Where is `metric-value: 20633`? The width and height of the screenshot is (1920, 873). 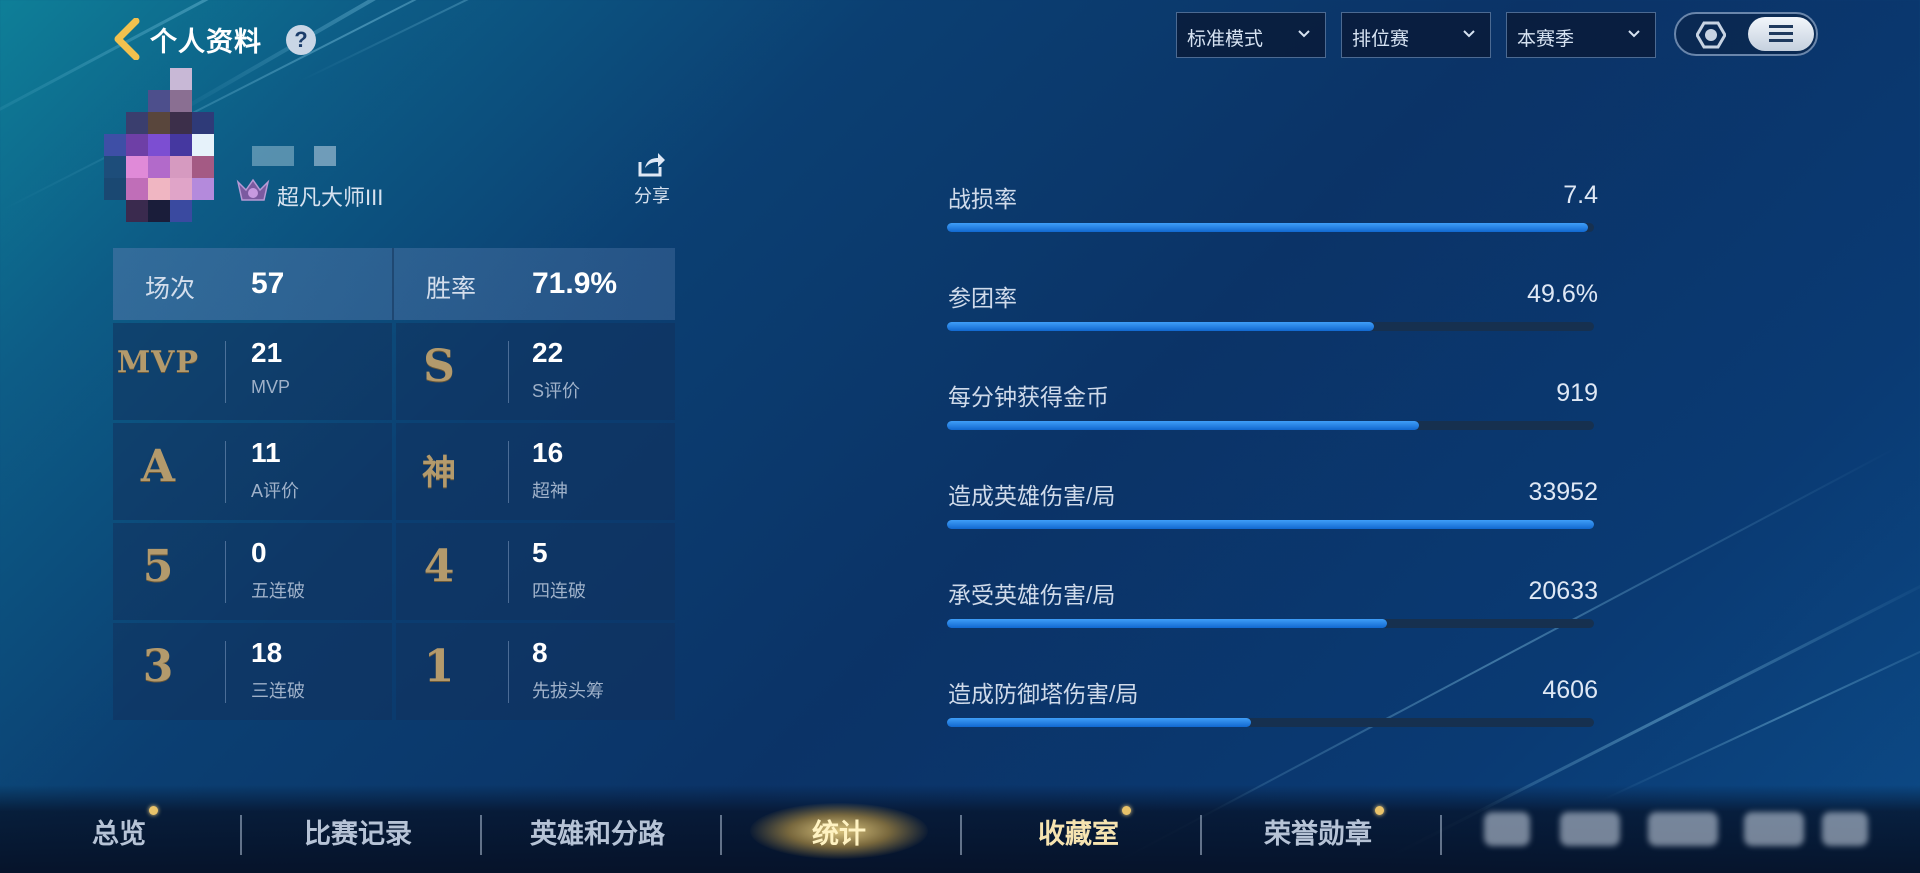 metric-value: 20633 is located at coordinates (1563, 591).